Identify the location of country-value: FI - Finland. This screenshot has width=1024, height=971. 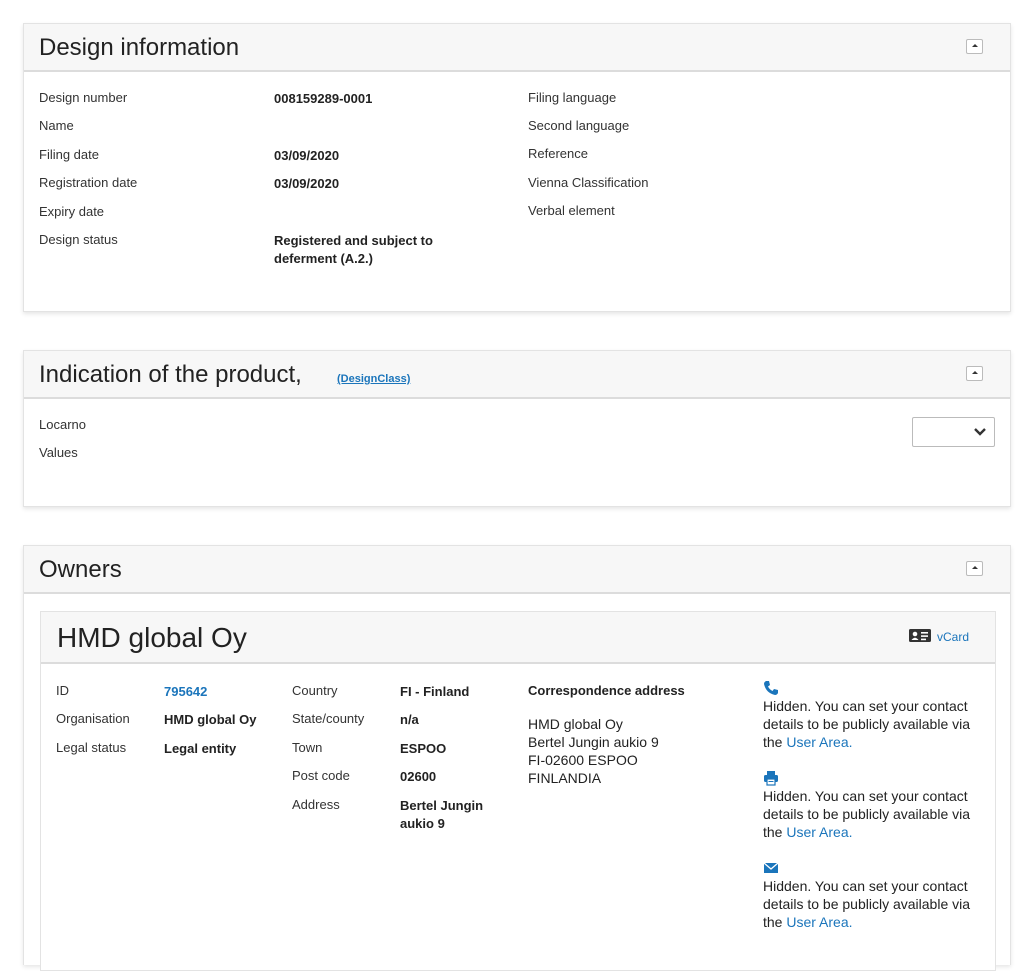
(435, 691).